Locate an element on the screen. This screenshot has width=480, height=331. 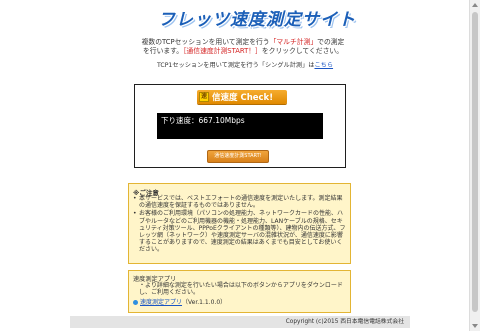
single-measure-line: TCP1セッションを用いて測定を行う「シングル計測」はこちら is located at coordinates (245, 64).